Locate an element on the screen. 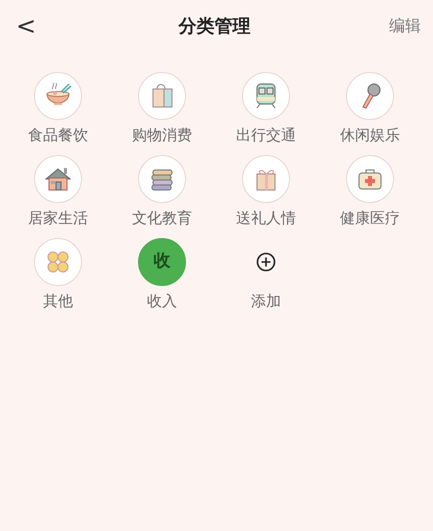  income-icon: 收 is located at coordinates (162, 262).